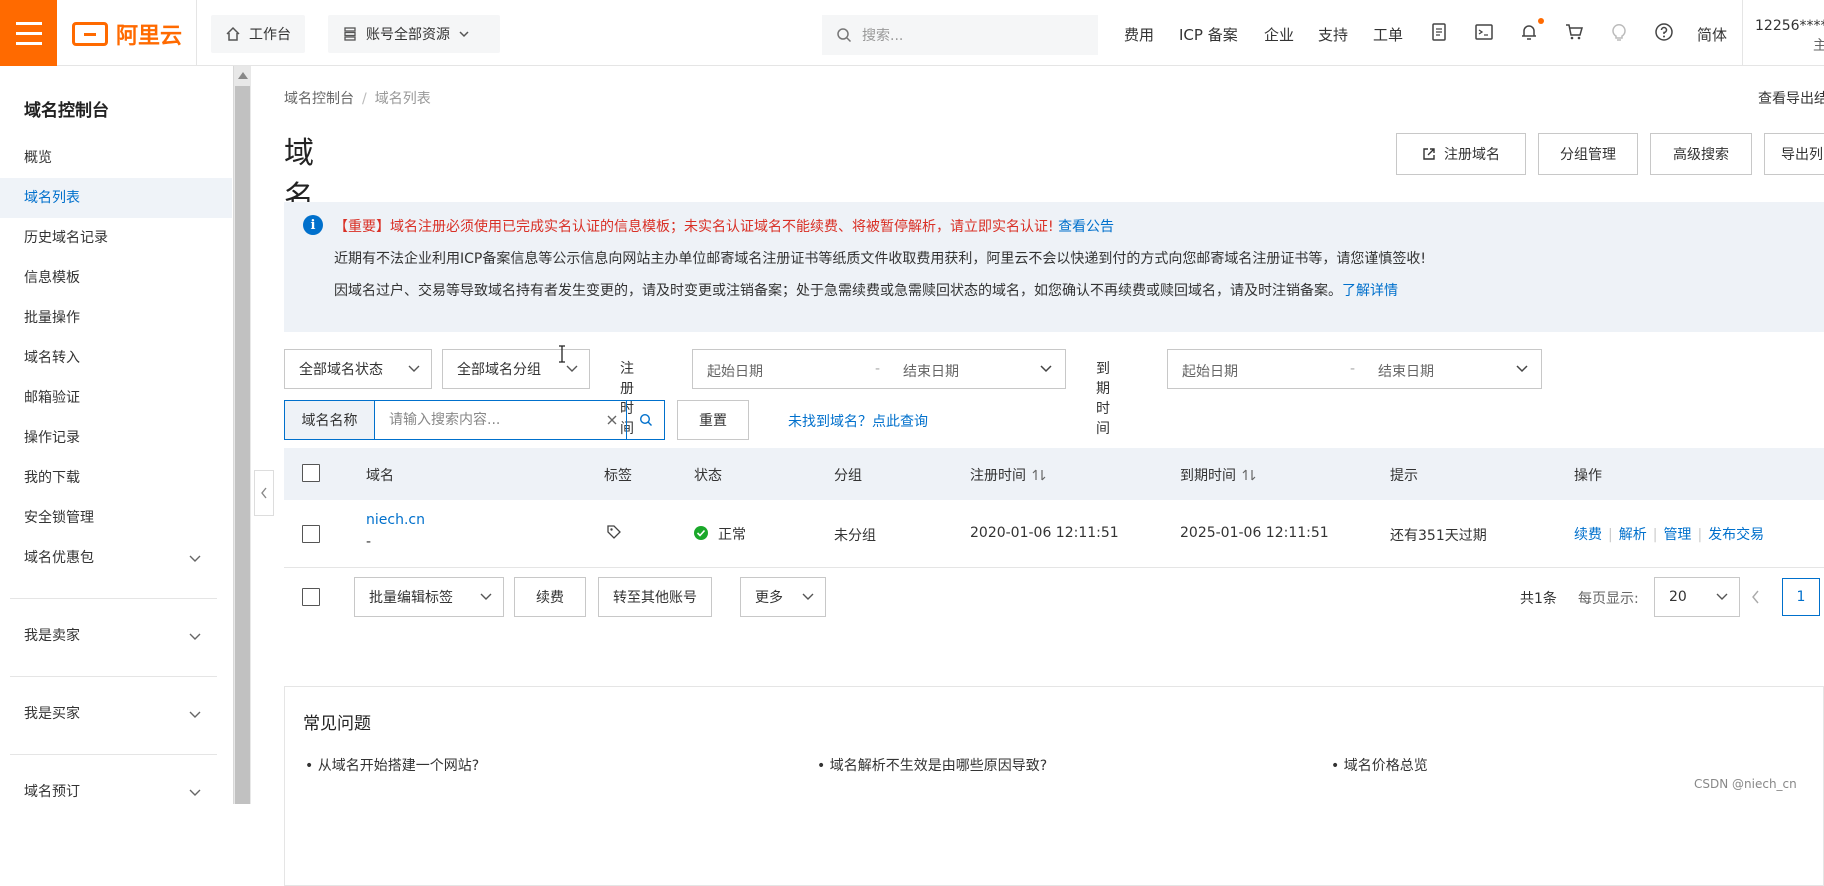 This screenshot has width=1824, height=886. What do you see at coordinates (1789, 36) in the screenshot?
I see `user-account: 12256***** 主` at bounding box center [1789, 36].